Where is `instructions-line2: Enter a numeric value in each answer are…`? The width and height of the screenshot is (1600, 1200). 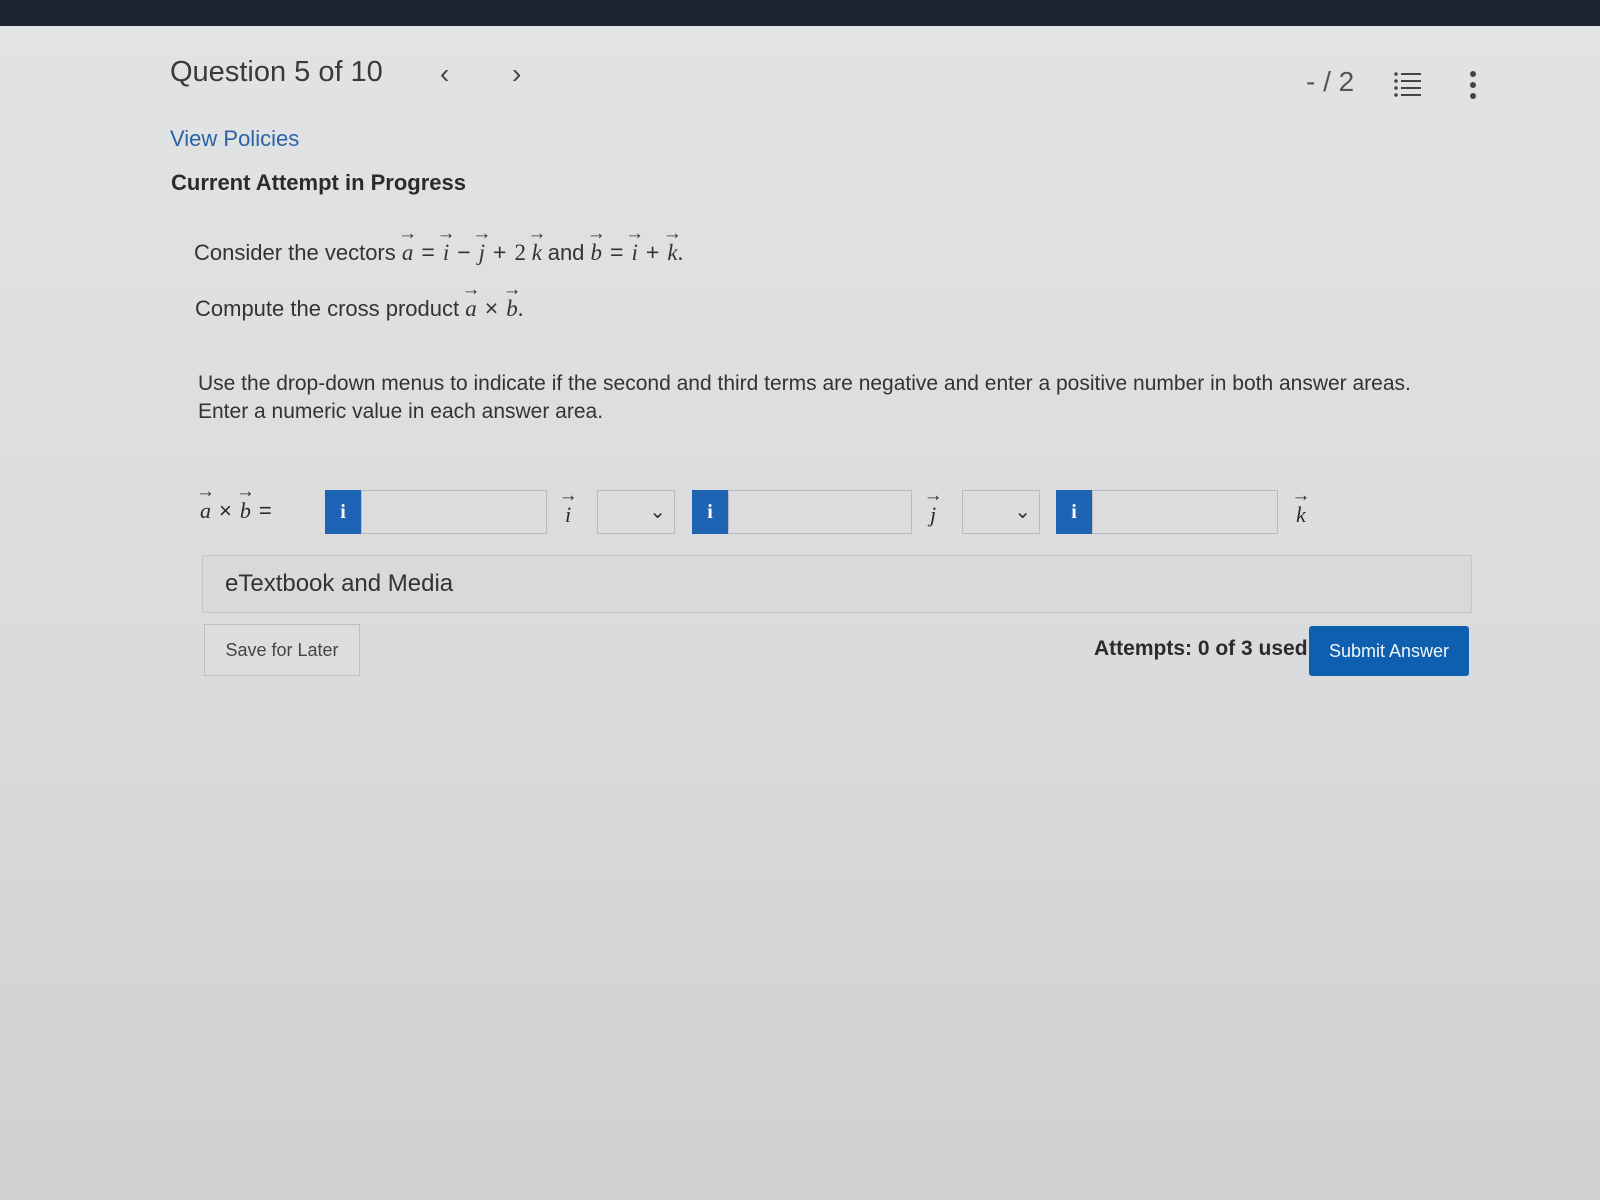
instructions-line2: Enter a numeric value in each answer are… is located at coordinates (401, 411).